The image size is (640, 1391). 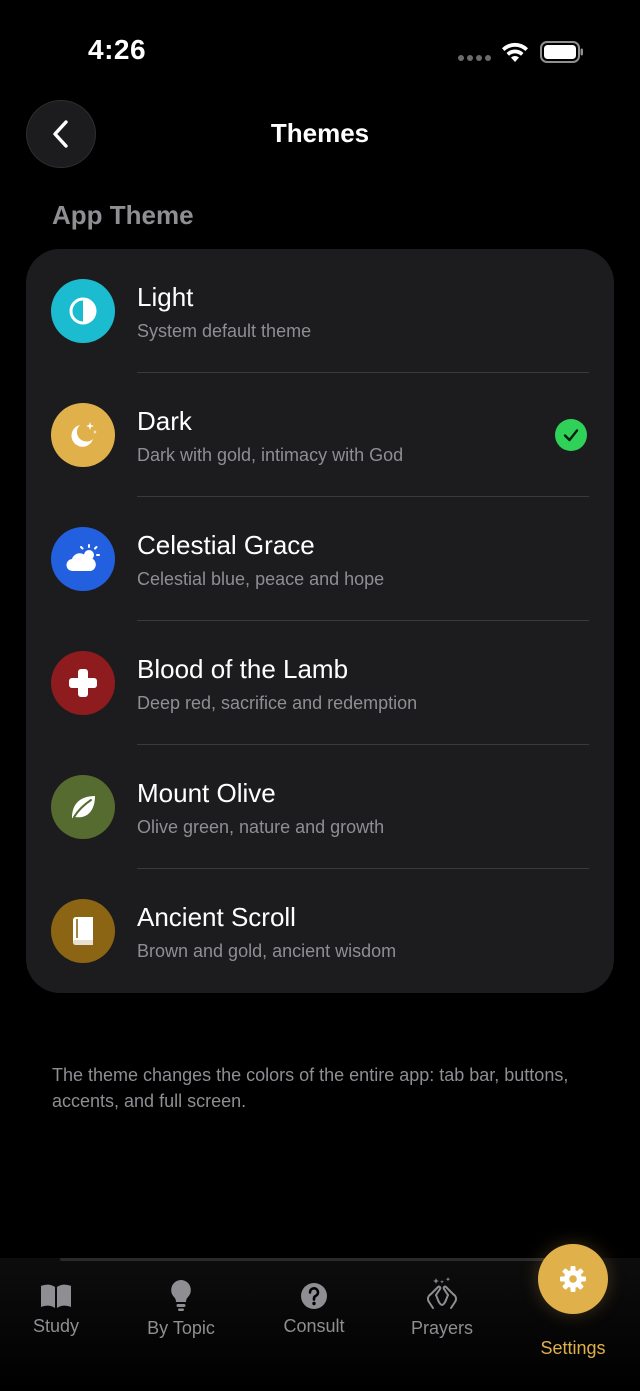 What do you see at coordinates (573, 1348) in the screenshot?
I see `tab-label: Settings` at bounding box center [573, 1348].